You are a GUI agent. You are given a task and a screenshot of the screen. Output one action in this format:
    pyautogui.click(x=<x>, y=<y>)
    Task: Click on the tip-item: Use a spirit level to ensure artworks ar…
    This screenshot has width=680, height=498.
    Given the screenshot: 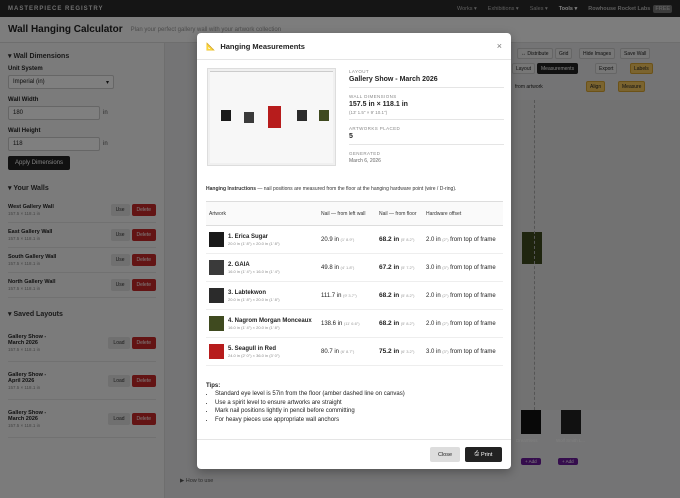 What is the action you would take?
    pyautogui.click(x=360, y=403)
    